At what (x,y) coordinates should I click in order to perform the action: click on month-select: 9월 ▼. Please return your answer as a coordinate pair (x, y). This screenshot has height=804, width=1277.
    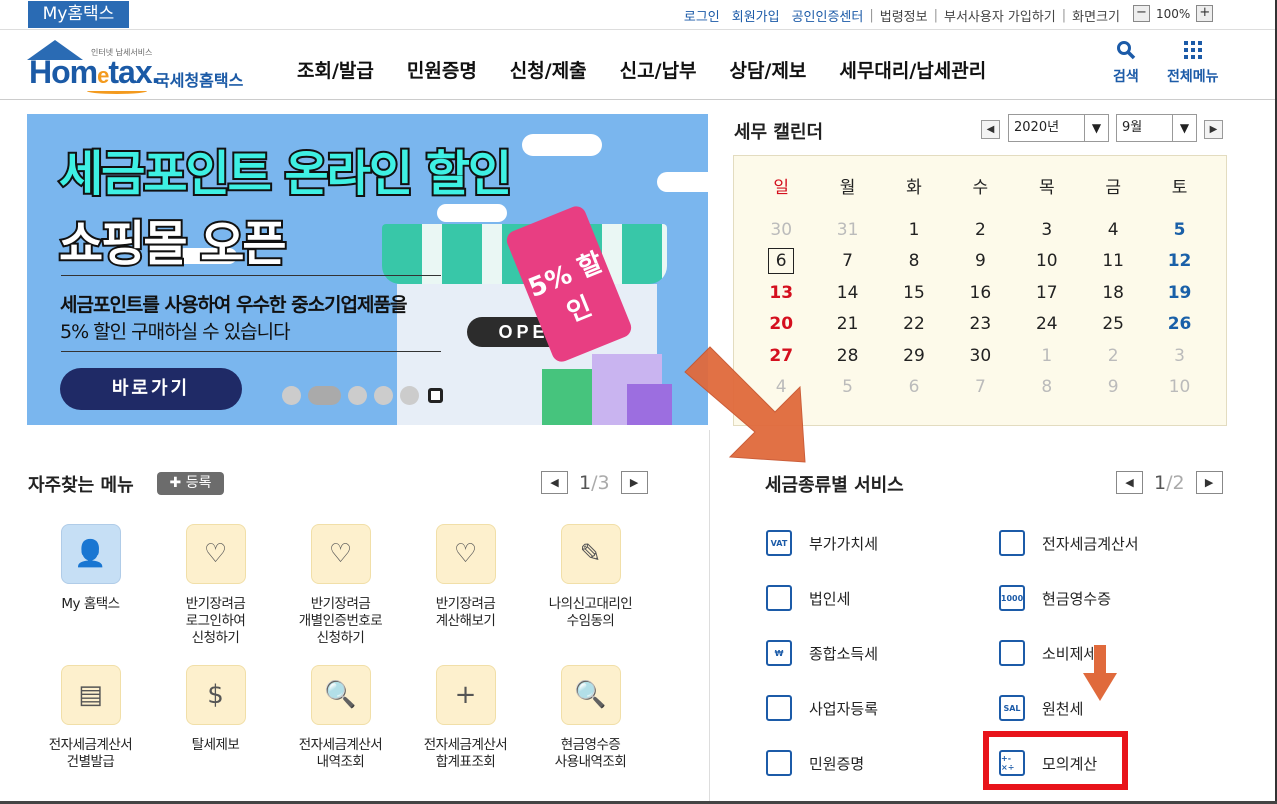
    Looking at the image, I should click on (1156, 128).